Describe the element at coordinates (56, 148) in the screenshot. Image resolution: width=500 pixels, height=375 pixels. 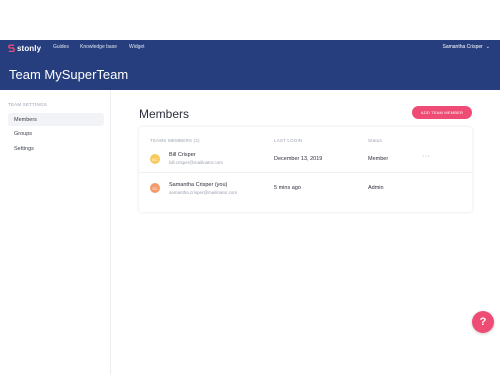
I see `sidebar-item-settings: Settings` at that location.